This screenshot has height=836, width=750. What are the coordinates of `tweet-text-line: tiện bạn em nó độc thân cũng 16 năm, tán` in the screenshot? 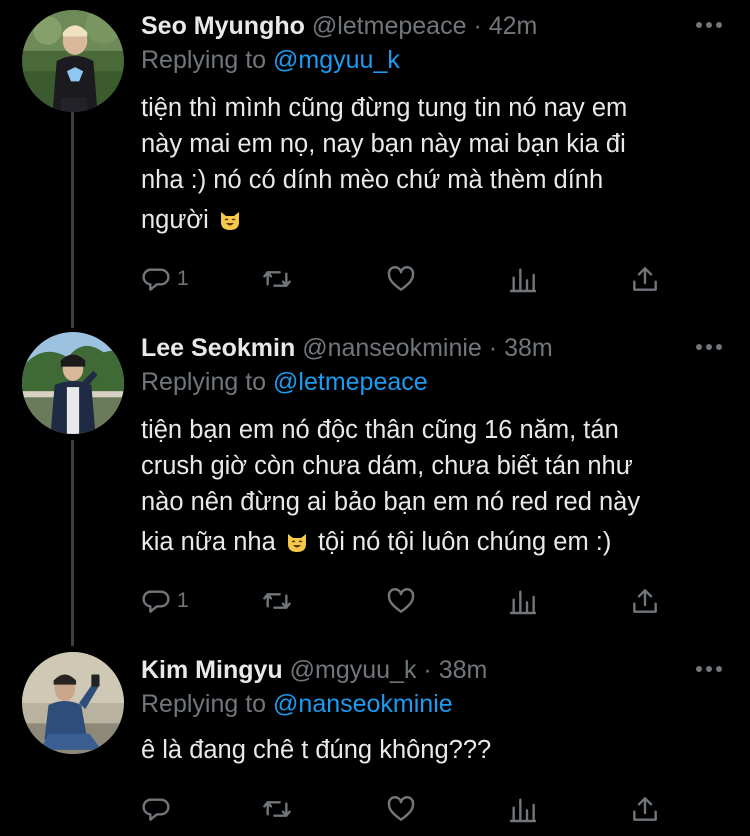 It's located at (380, 430).